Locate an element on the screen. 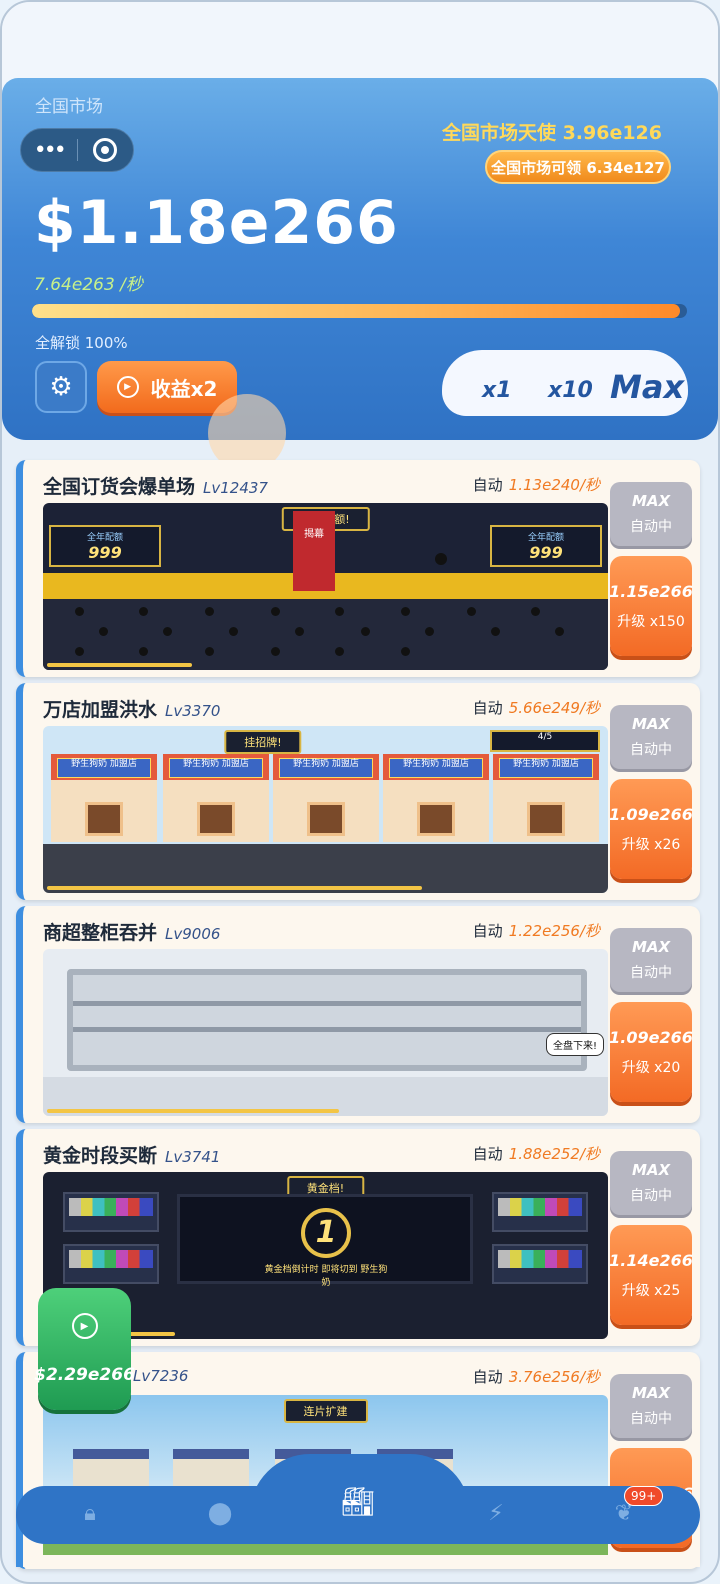 Image resolution: width=720 pixels, height=1584 pixels. unlock-progress-bar is located at coordinates (359, 311).